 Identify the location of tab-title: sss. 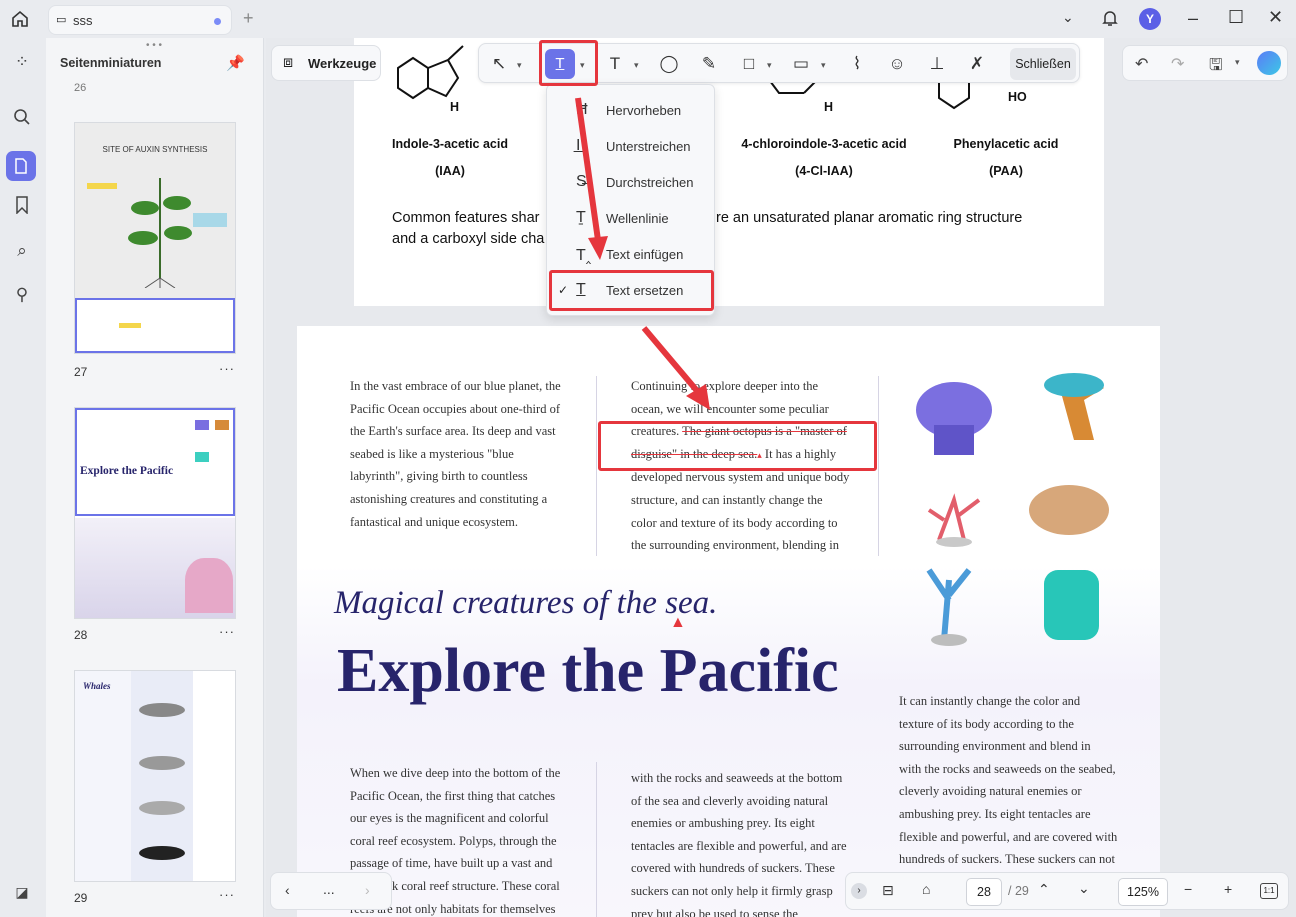
(83, 20).